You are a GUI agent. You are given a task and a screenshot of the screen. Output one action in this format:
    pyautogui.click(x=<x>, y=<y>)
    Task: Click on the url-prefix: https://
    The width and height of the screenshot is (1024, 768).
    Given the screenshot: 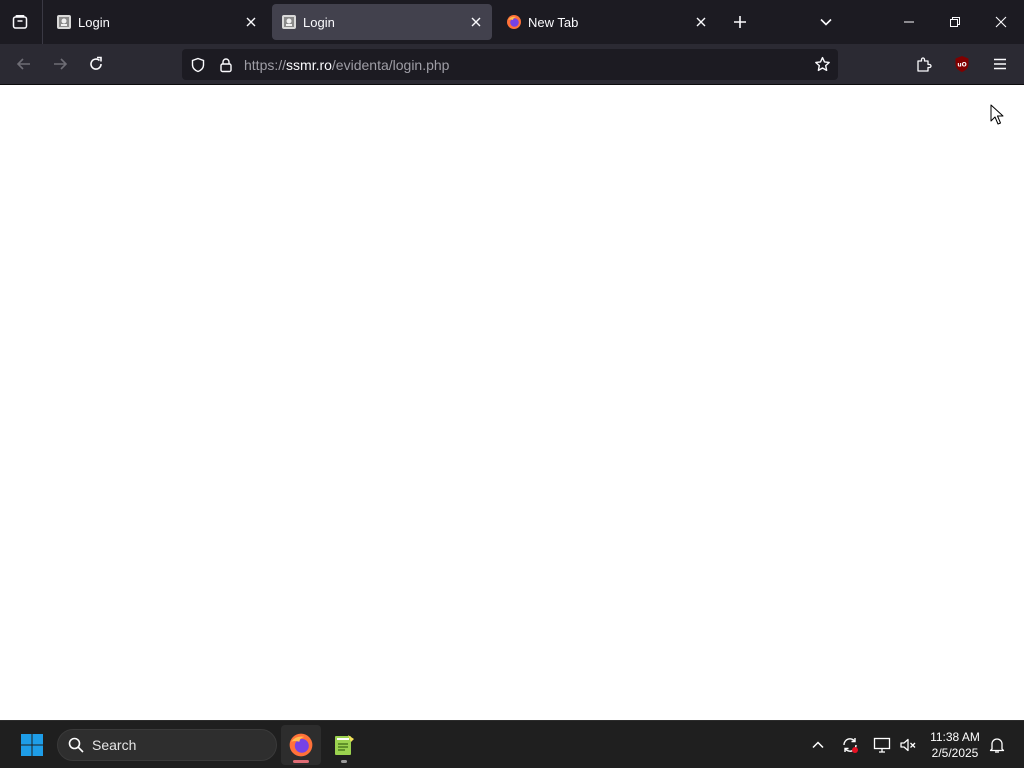 What is the action you would take?
    pyautogui.click(x=265, y=64)
    